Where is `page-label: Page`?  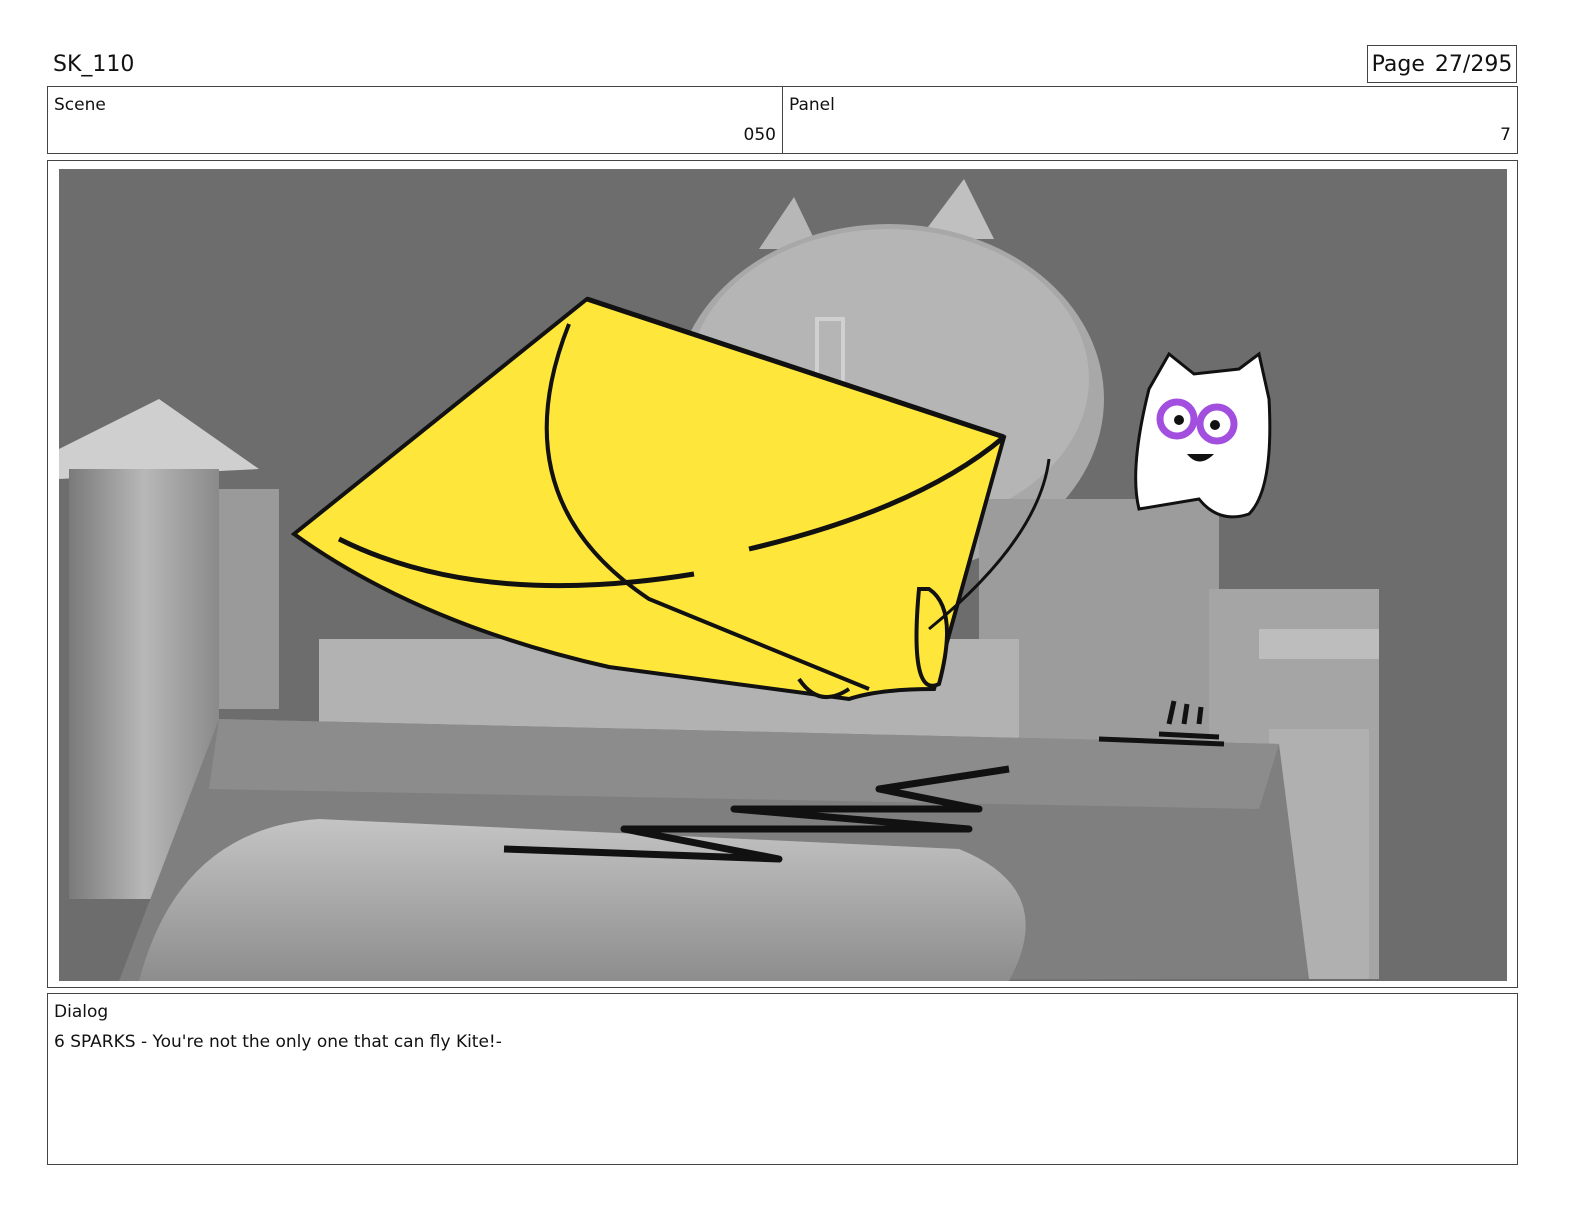 page-label: Page is located at coordinates (1398, 64).